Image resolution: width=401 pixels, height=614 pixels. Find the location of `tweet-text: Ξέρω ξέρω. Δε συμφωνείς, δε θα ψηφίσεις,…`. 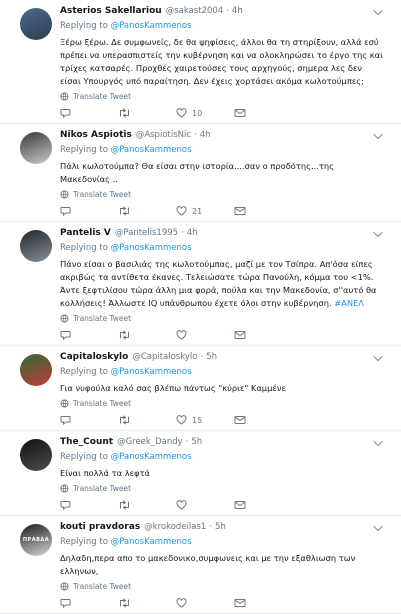

tweet-text: Ξέρω ξέρω. Δε συμφωνείς, δε θα ψηφίσεις,… is located at coordinates (225, 62).